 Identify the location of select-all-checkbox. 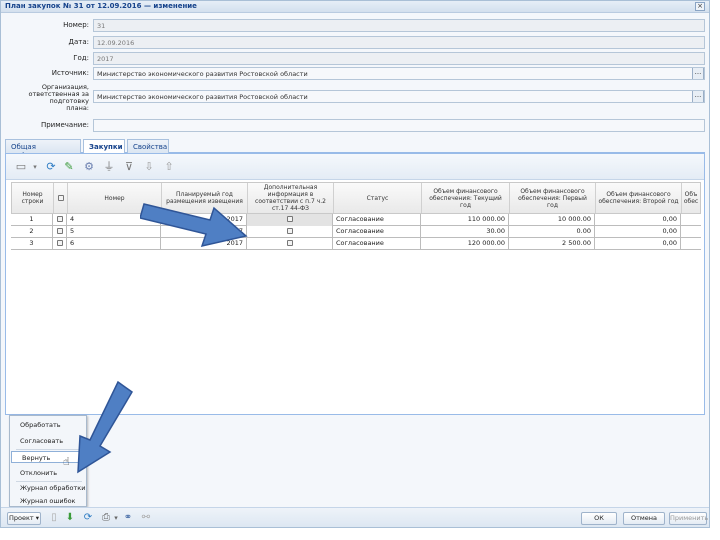
(60, 198).